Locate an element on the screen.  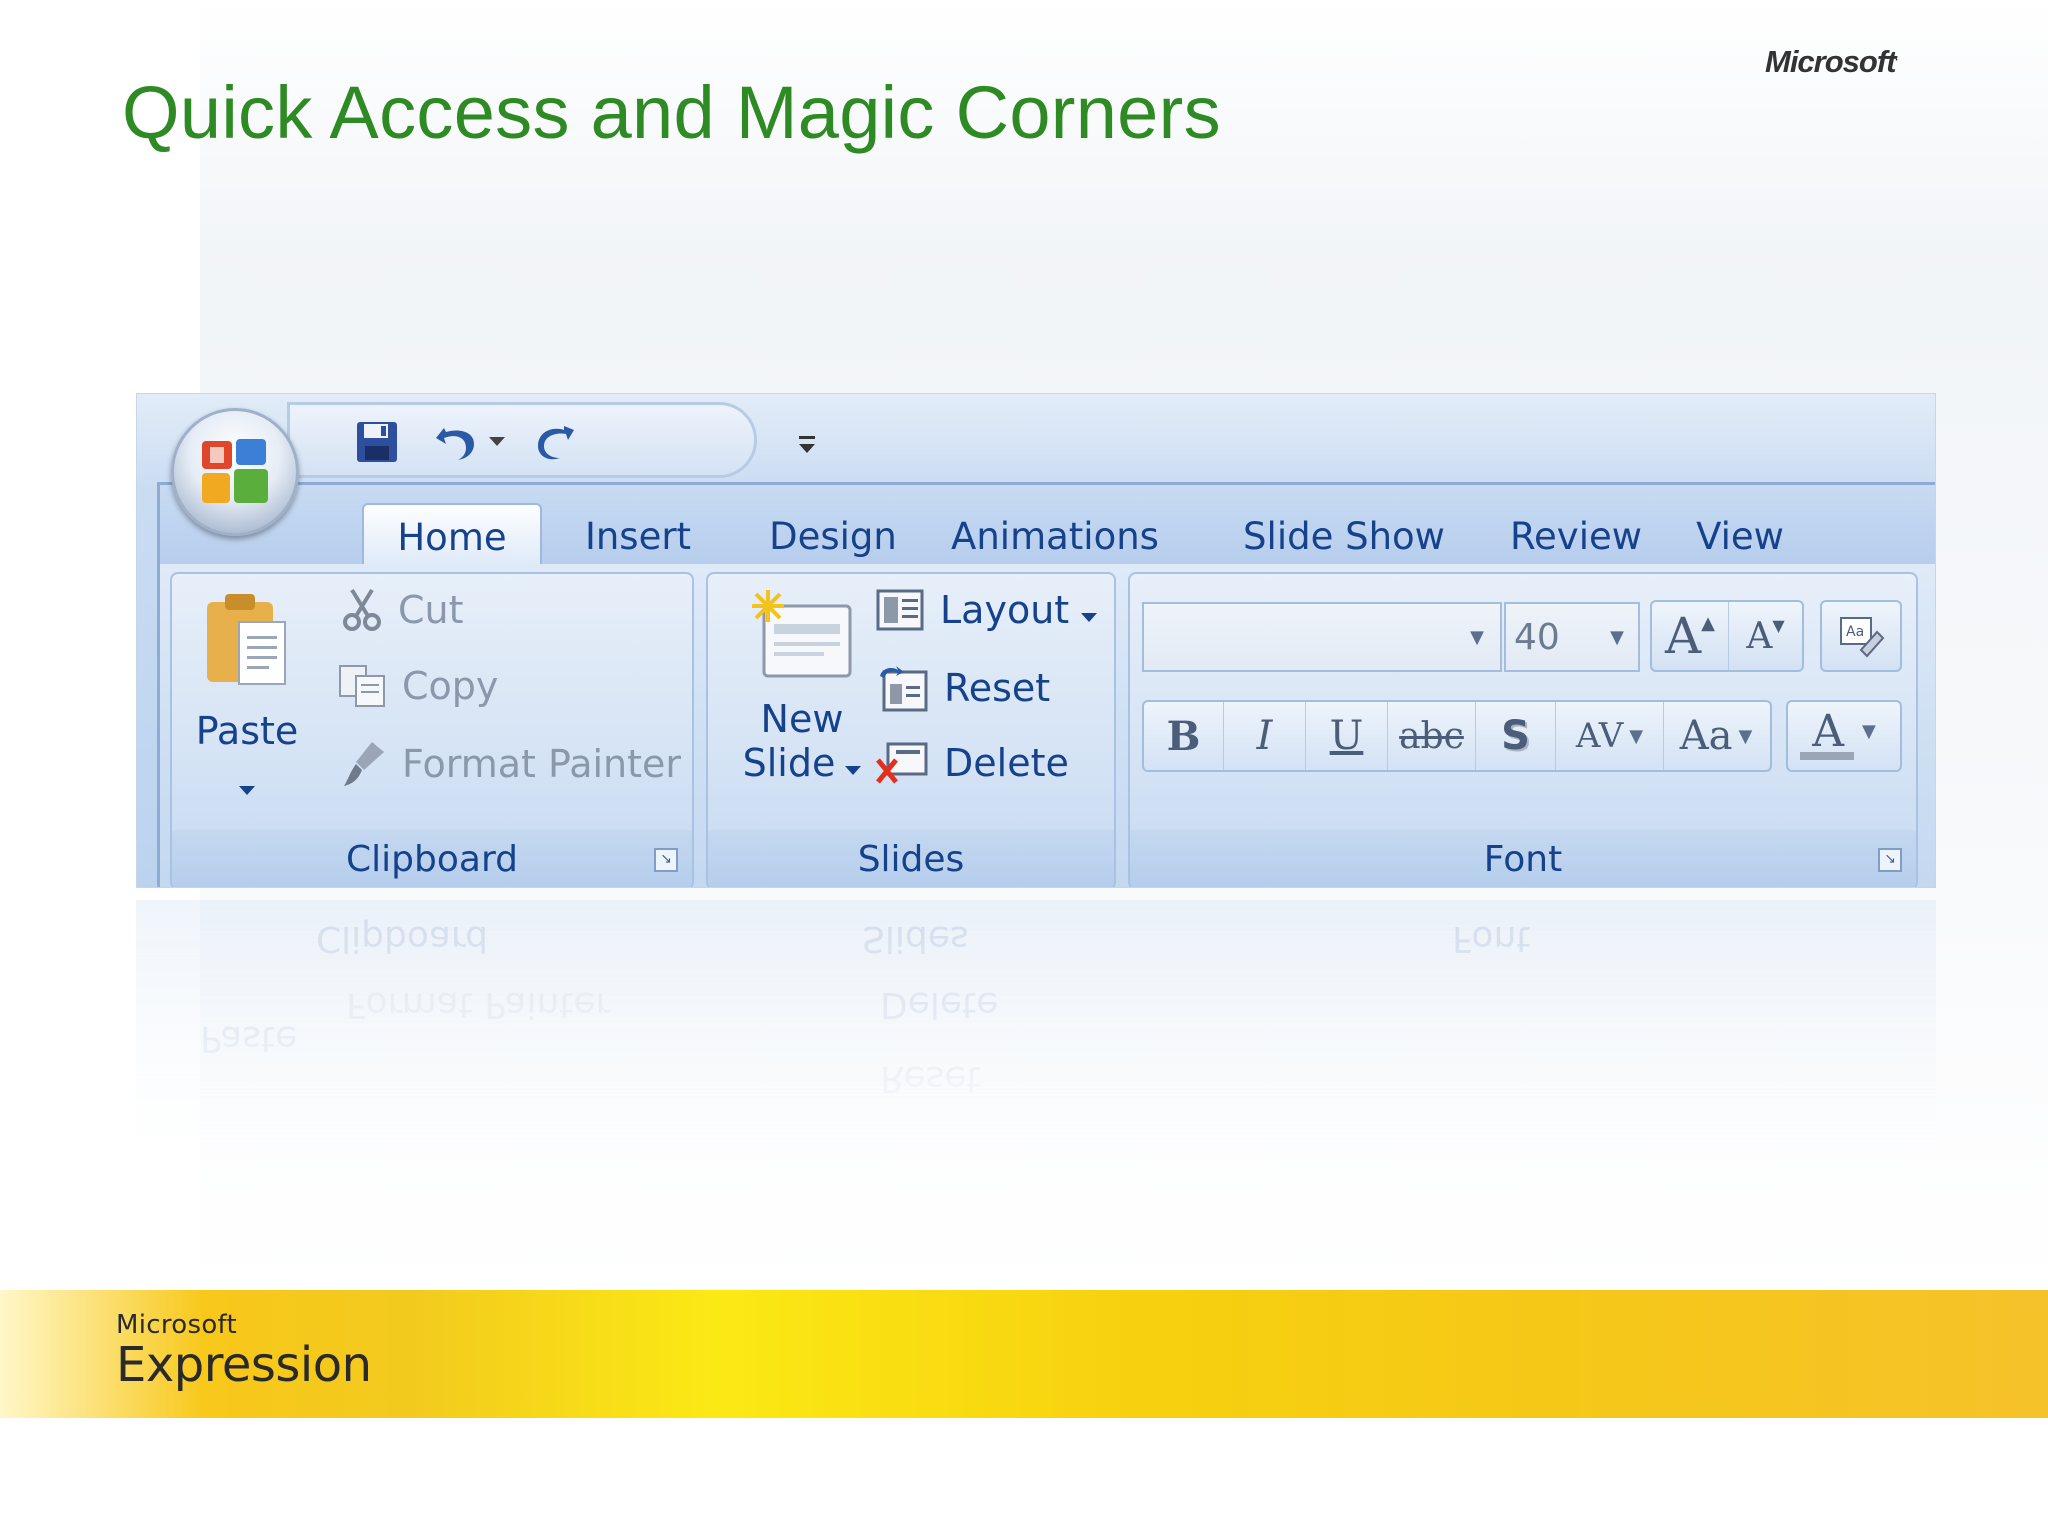
italic-label: I is located at coordinates (1264, 736).